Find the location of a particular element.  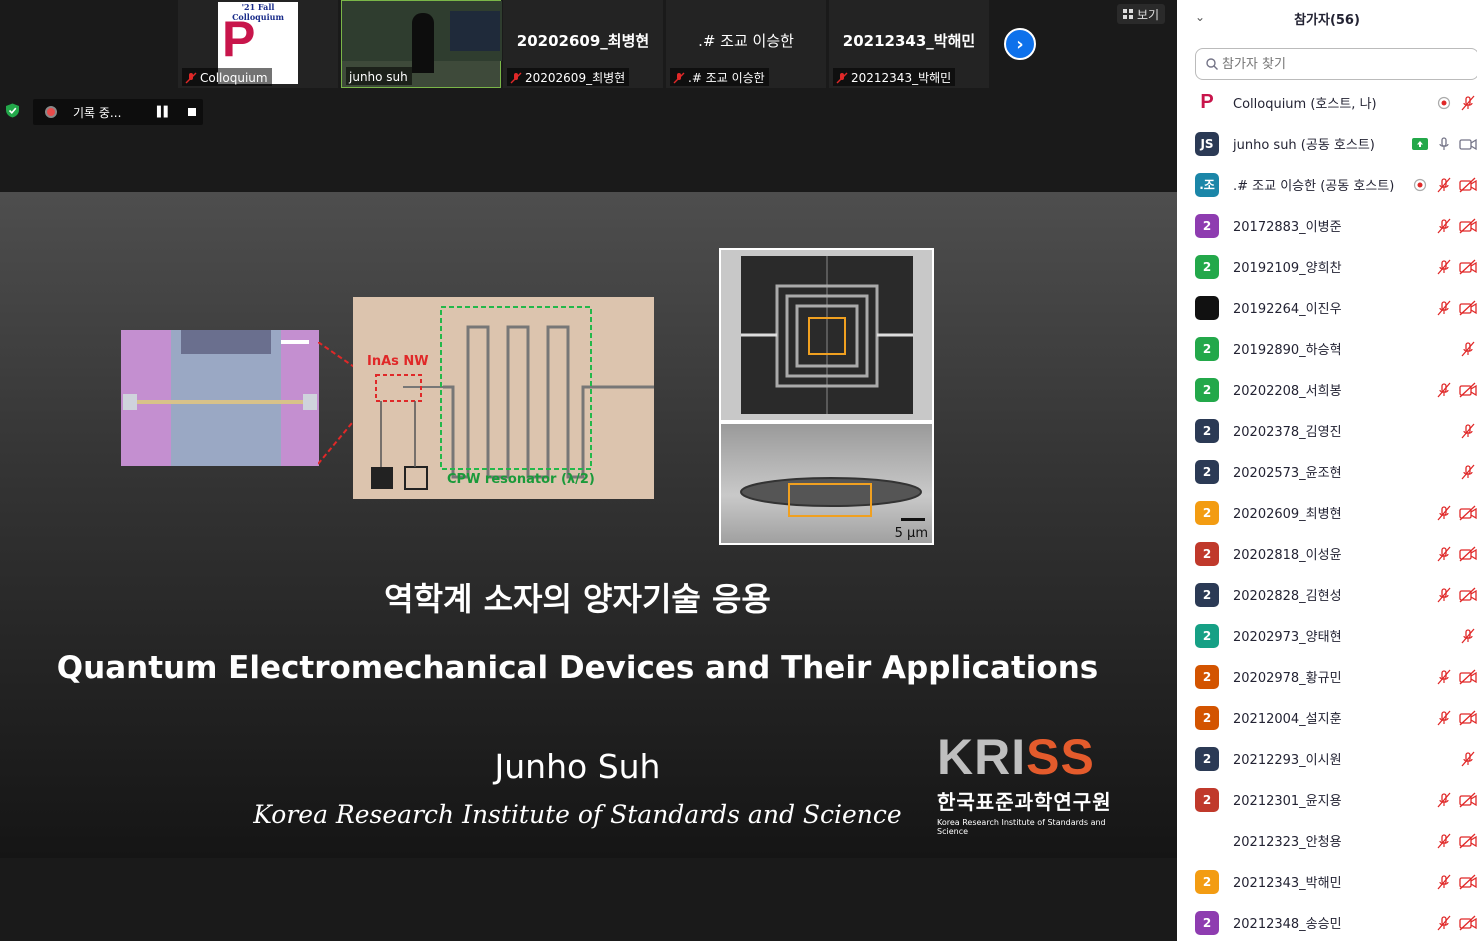

participant-row: 2 20202208_서희봉 is located at coordinates (1327, 389).